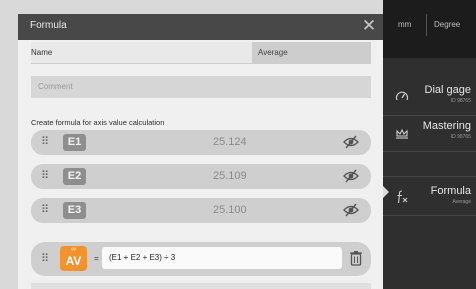 The height and width of the screenshot is (289, 476). What do you see at coordinates (201, 286) in the screenshot?
I see `footer-bar` at bounding box center [201, 286].